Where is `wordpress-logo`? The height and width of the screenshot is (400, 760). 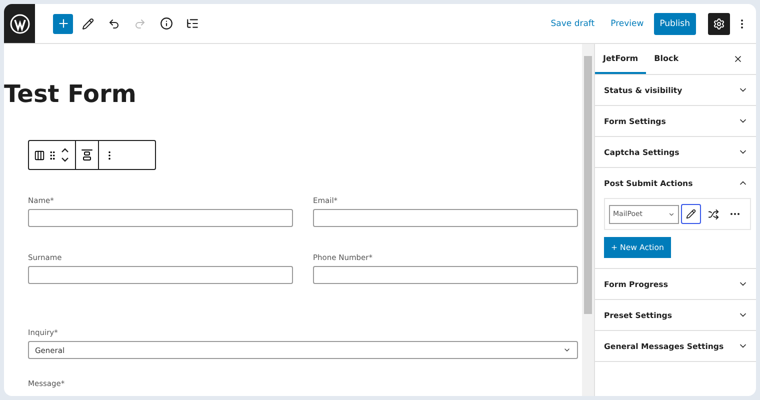
wordpress-logo is located at coordinates (19, 23).